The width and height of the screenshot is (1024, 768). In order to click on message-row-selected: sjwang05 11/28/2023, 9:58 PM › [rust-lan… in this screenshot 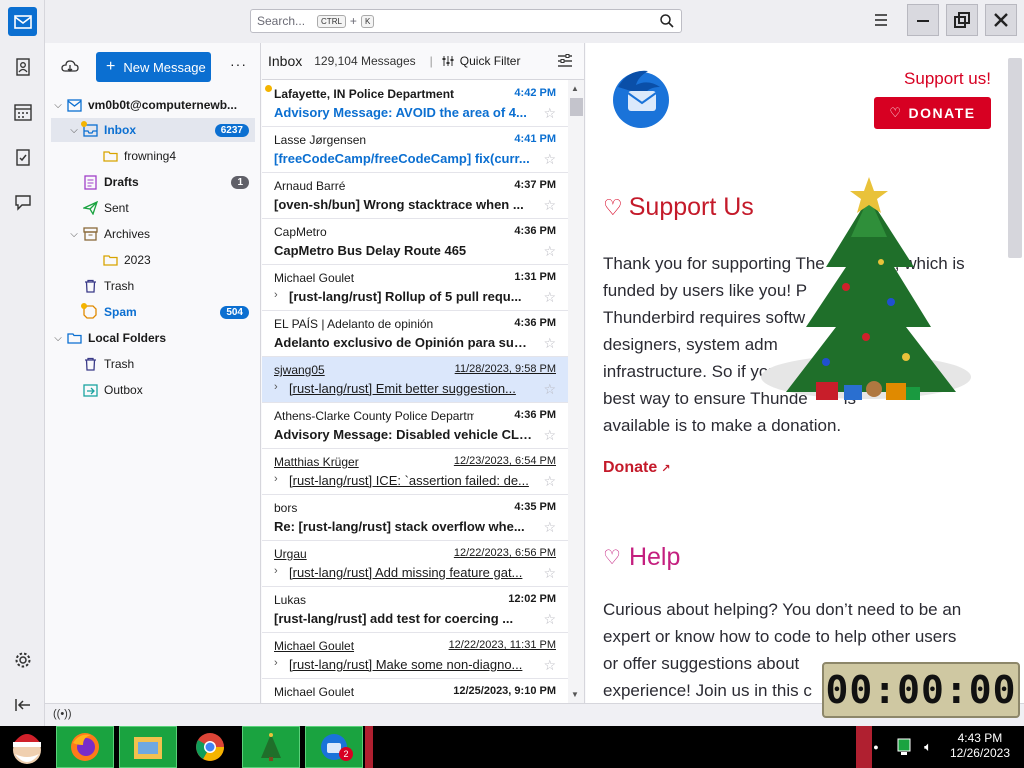, I will do `click(415, 380)`.